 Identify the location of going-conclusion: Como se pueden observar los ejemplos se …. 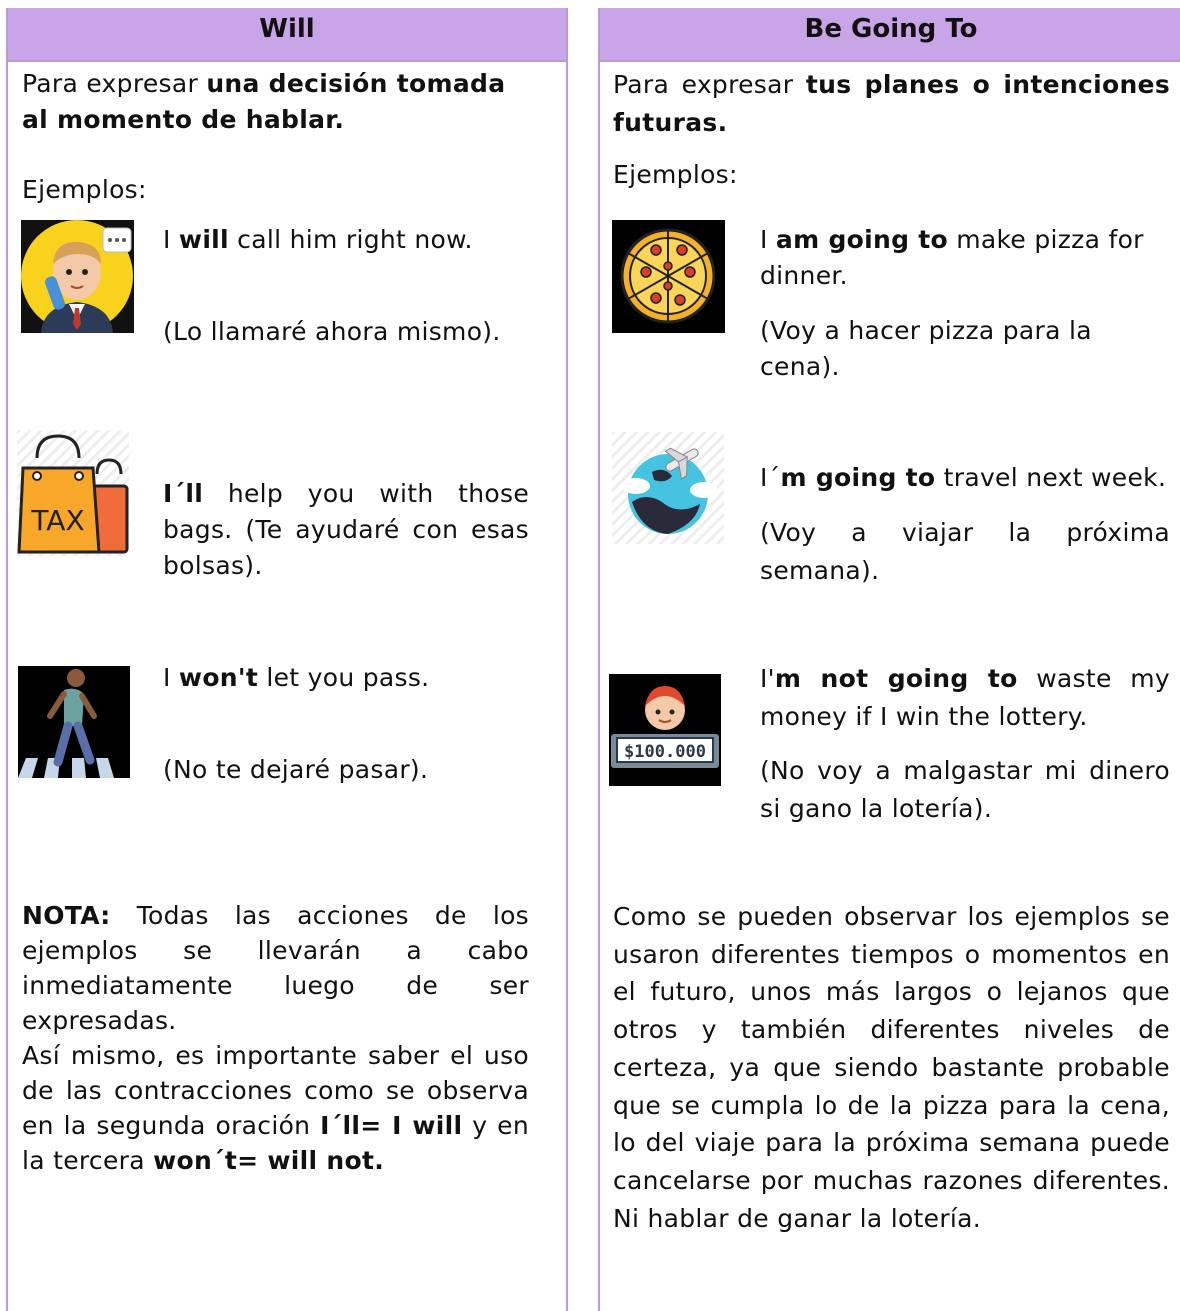
(891, 1067).